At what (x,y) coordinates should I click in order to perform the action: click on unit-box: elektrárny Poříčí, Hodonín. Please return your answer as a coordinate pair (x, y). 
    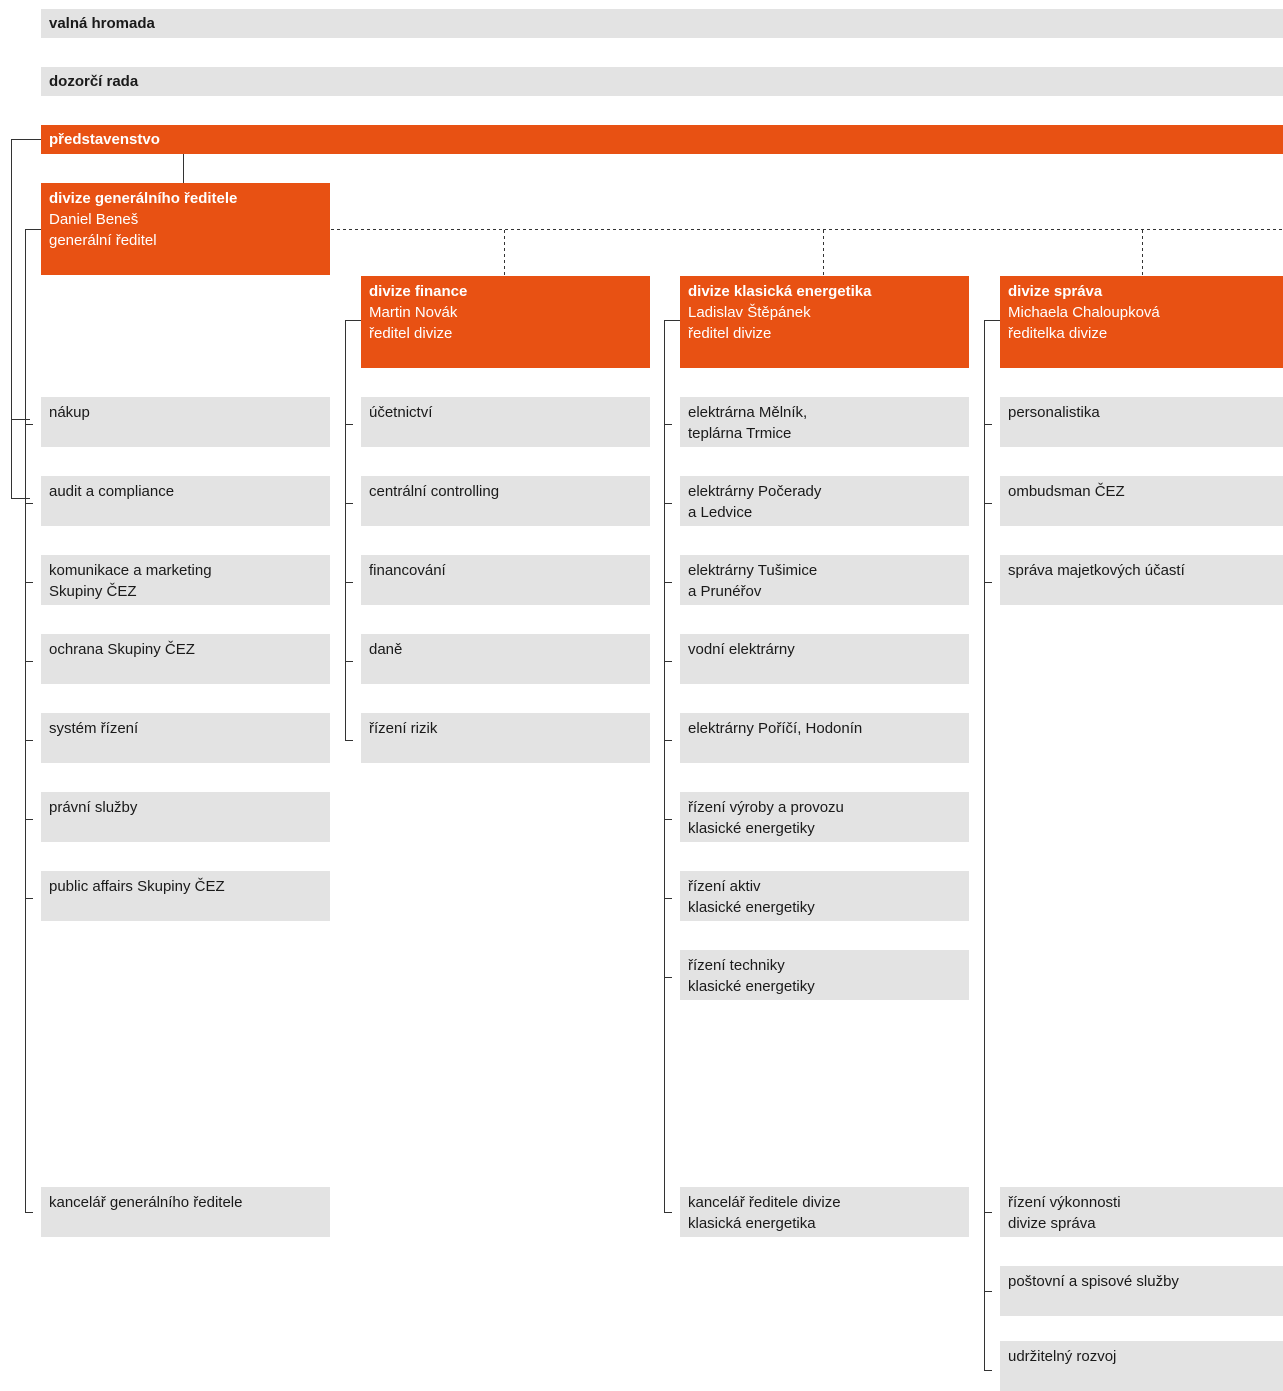
    Looking at the image, I should click on (824, 738).